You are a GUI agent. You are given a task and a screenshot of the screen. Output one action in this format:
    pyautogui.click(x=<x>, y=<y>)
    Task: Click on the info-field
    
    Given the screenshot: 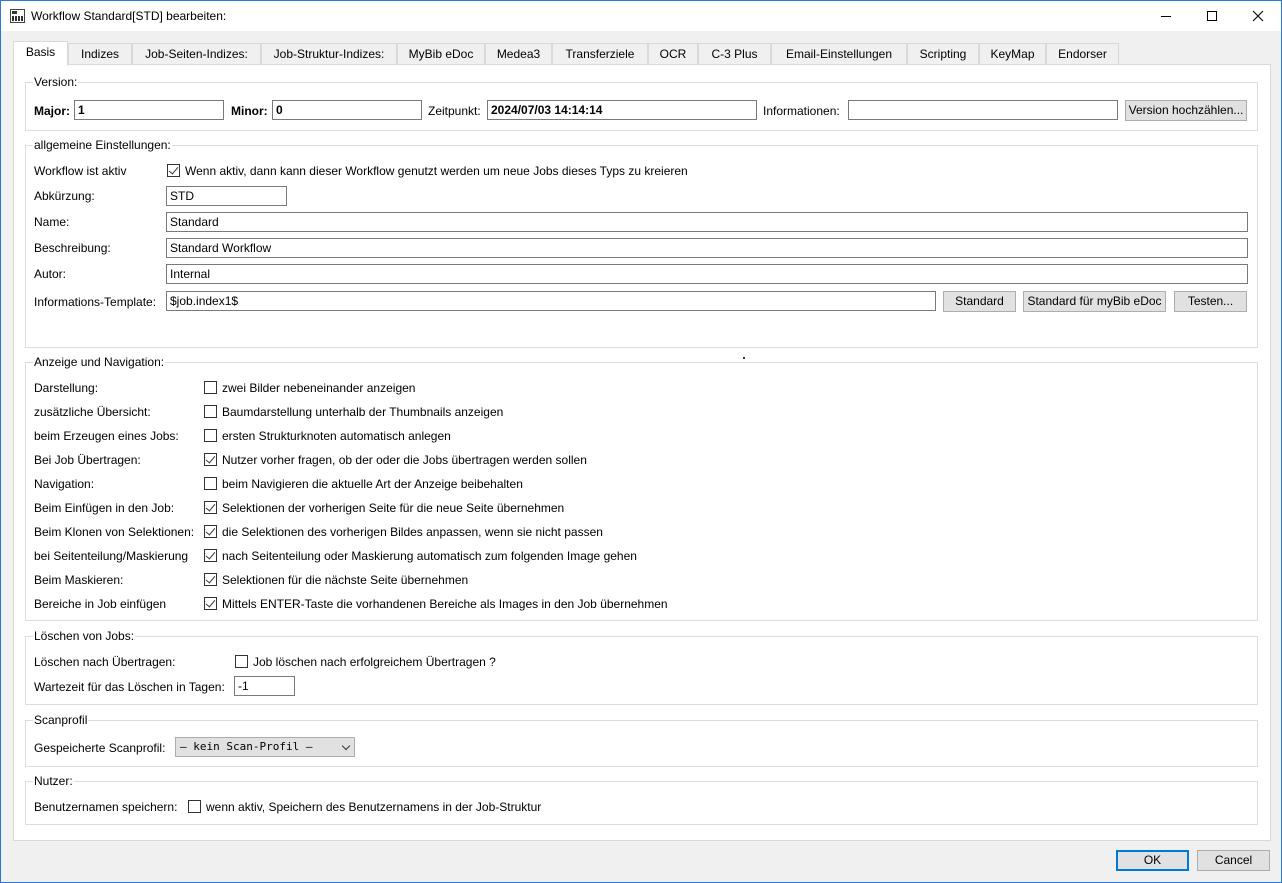 What is the action you would take?
    pyautogui.click(x=983, y=110)
    